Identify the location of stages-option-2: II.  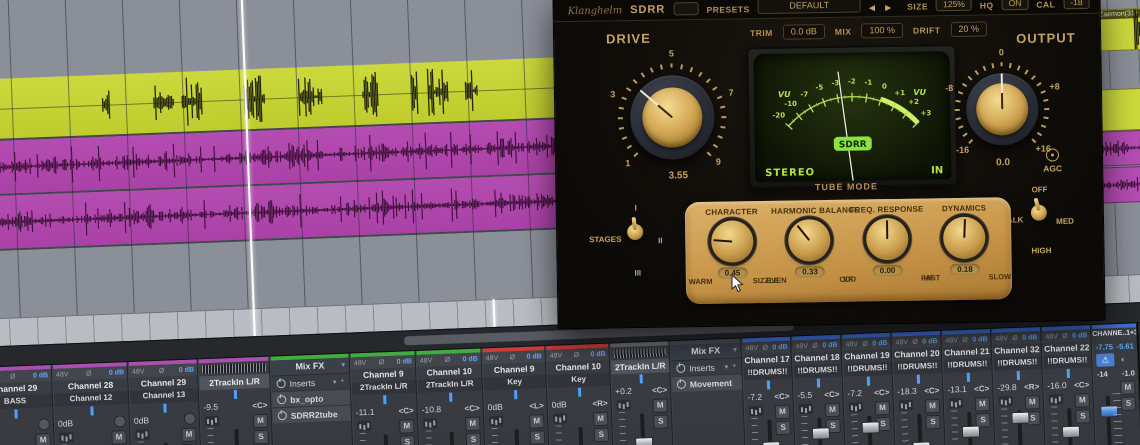
(660, 240).